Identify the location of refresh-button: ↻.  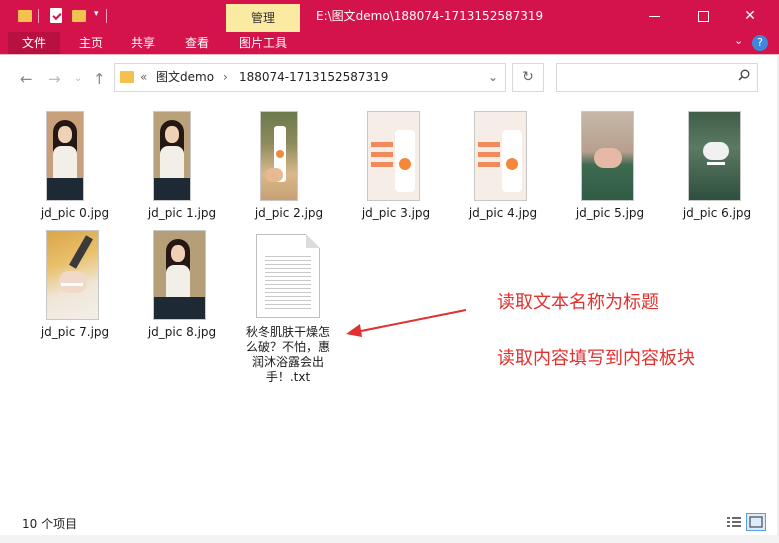
(528, 77).